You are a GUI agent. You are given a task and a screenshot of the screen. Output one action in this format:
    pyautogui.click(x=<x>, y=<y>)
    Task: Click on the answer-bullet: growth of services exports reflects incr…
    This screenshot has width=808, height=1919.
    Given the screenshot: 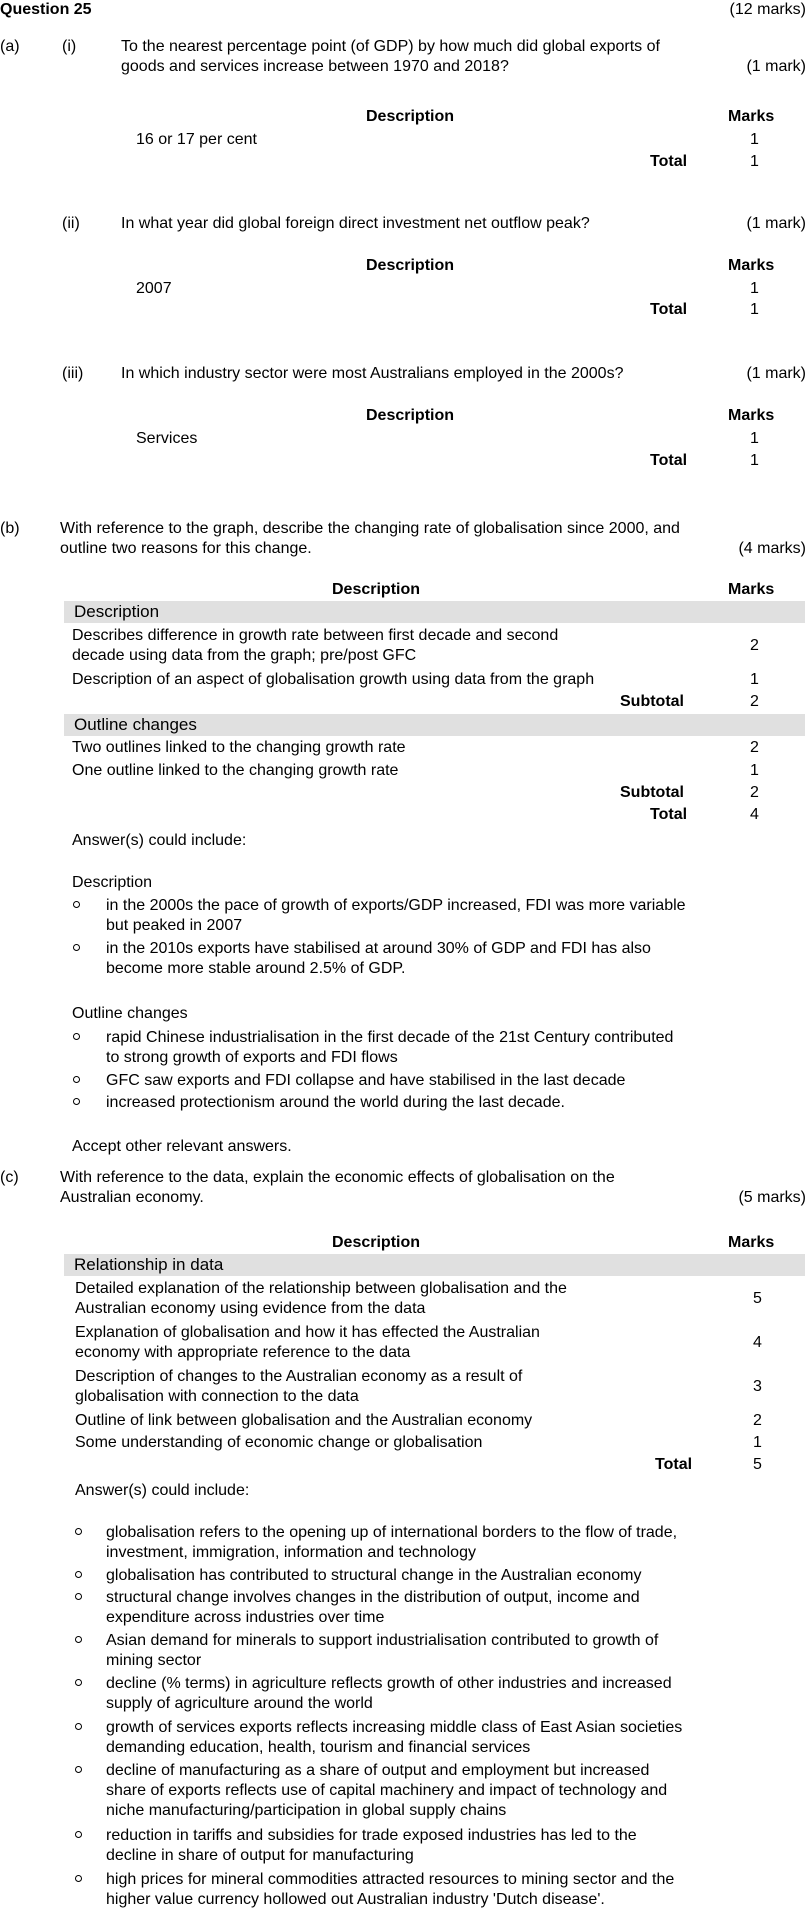 What is the action you would take?
    pyautogui.click(x=394, y=1738)
    